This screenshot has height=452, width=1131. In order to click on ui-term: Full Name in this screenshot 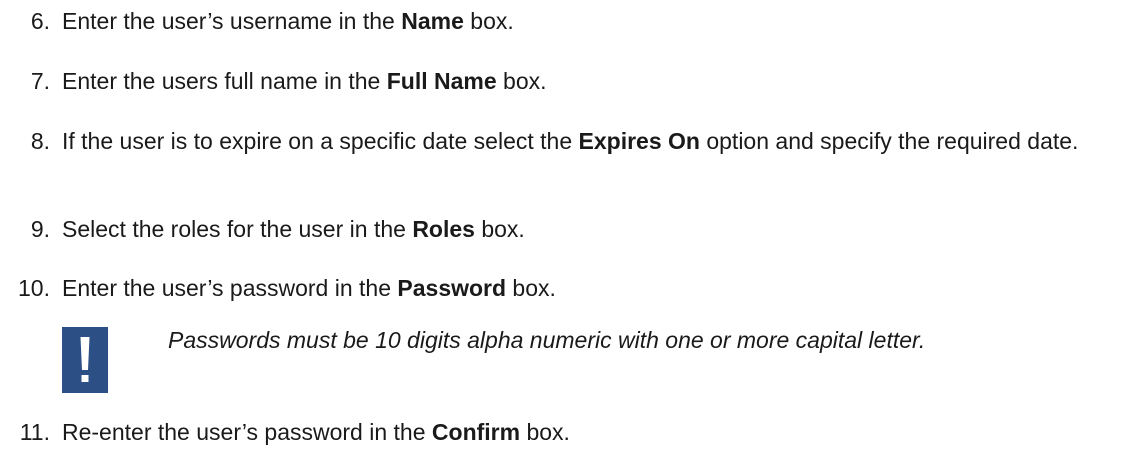, I will do `click(441, 81)`.